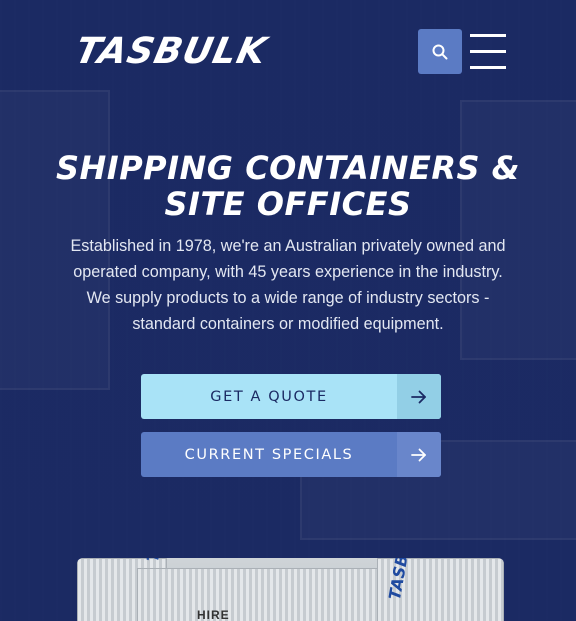  Describe the element at coordinates (171, 51) in the screenshot. I see `tasbulk-logo: TASBULK` at that location.